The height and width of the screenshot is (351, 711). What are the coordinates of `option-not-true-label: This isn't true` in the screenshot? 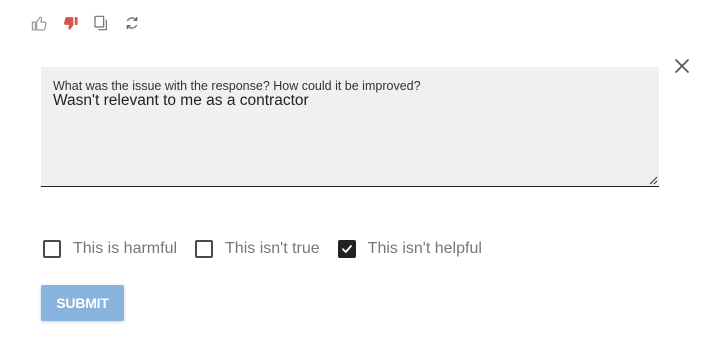 It's located at (272, 248).